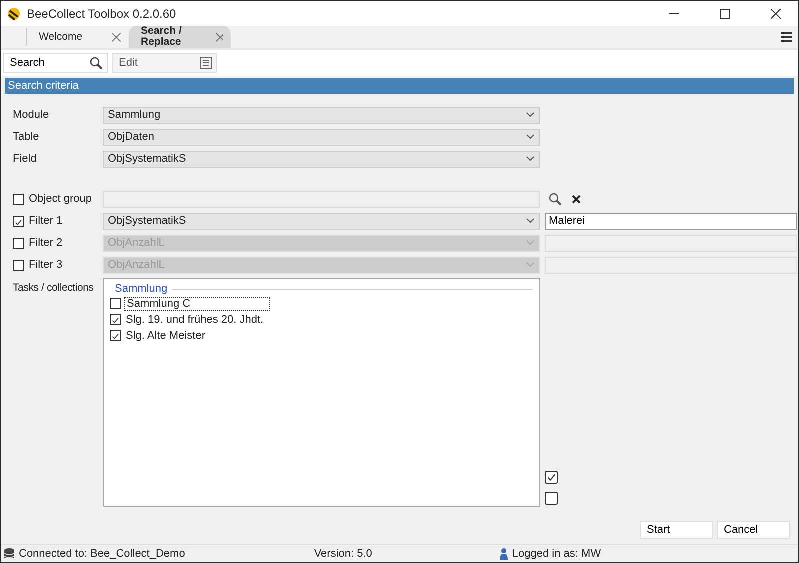 The width and height of the screenshot is (799, 563). I want to click on version-text: Version: 5.0, so click(343, 554).